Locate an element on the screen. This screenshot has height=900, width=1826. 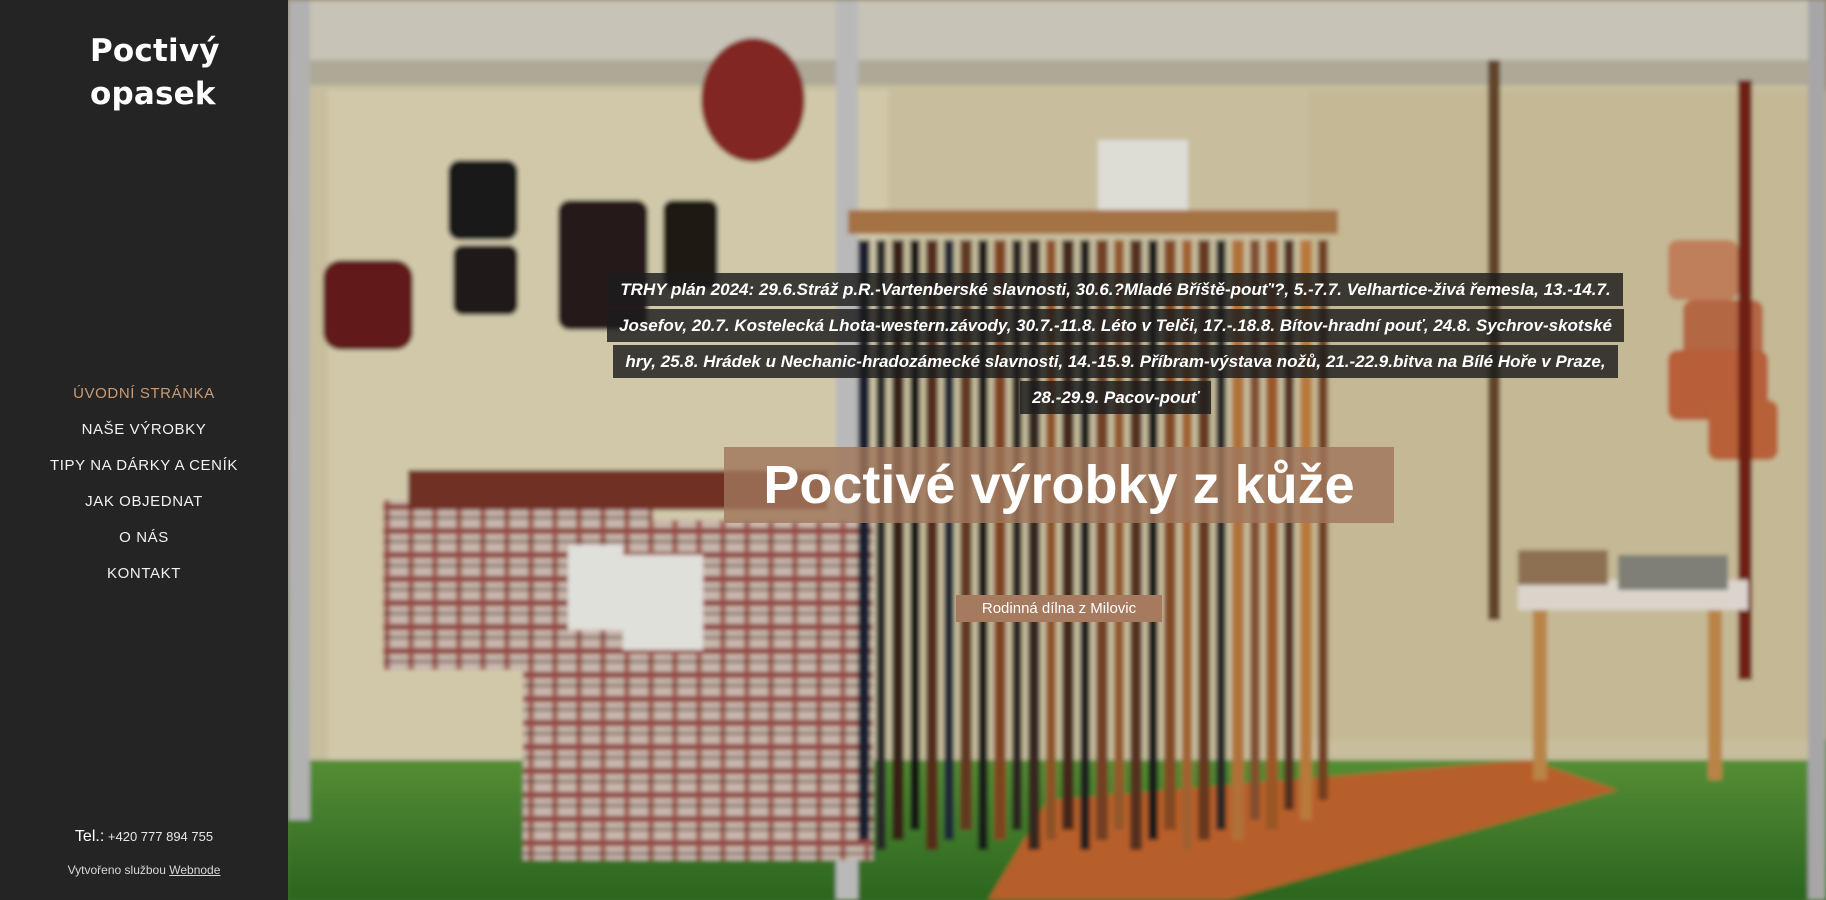
phone-label: Tel.: is located at coordinates (89, 836).